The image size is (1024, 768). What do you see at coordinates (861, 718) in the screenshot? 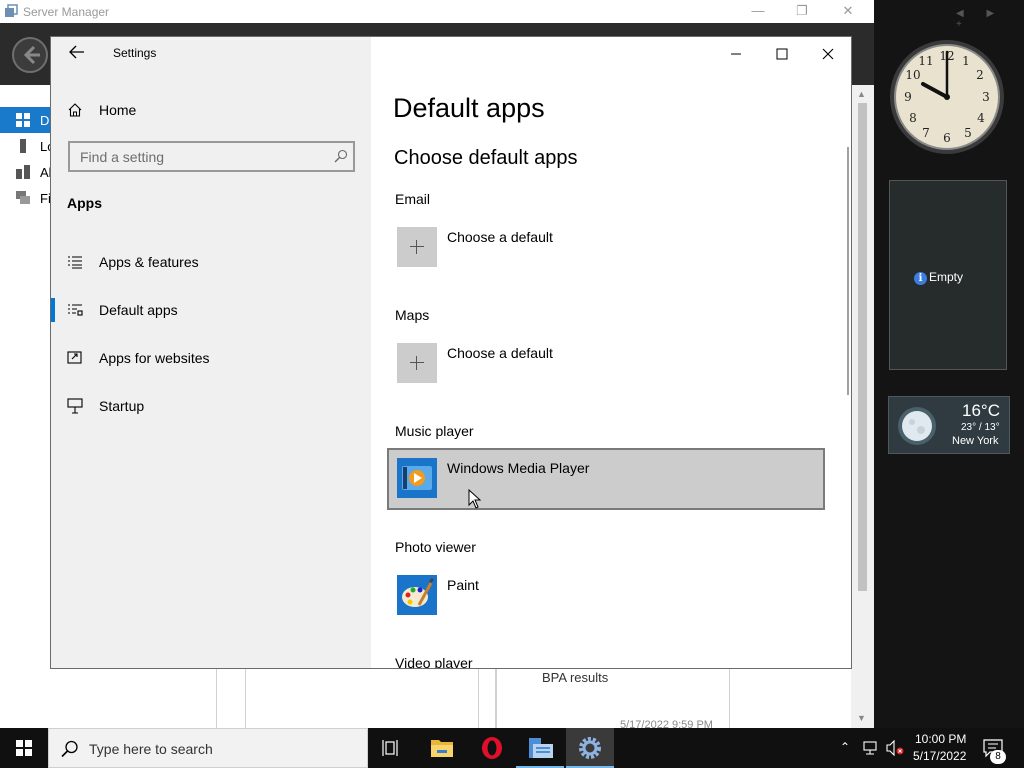
I see `scroll-down-icon: ▼` at bounding box center [861, 718].